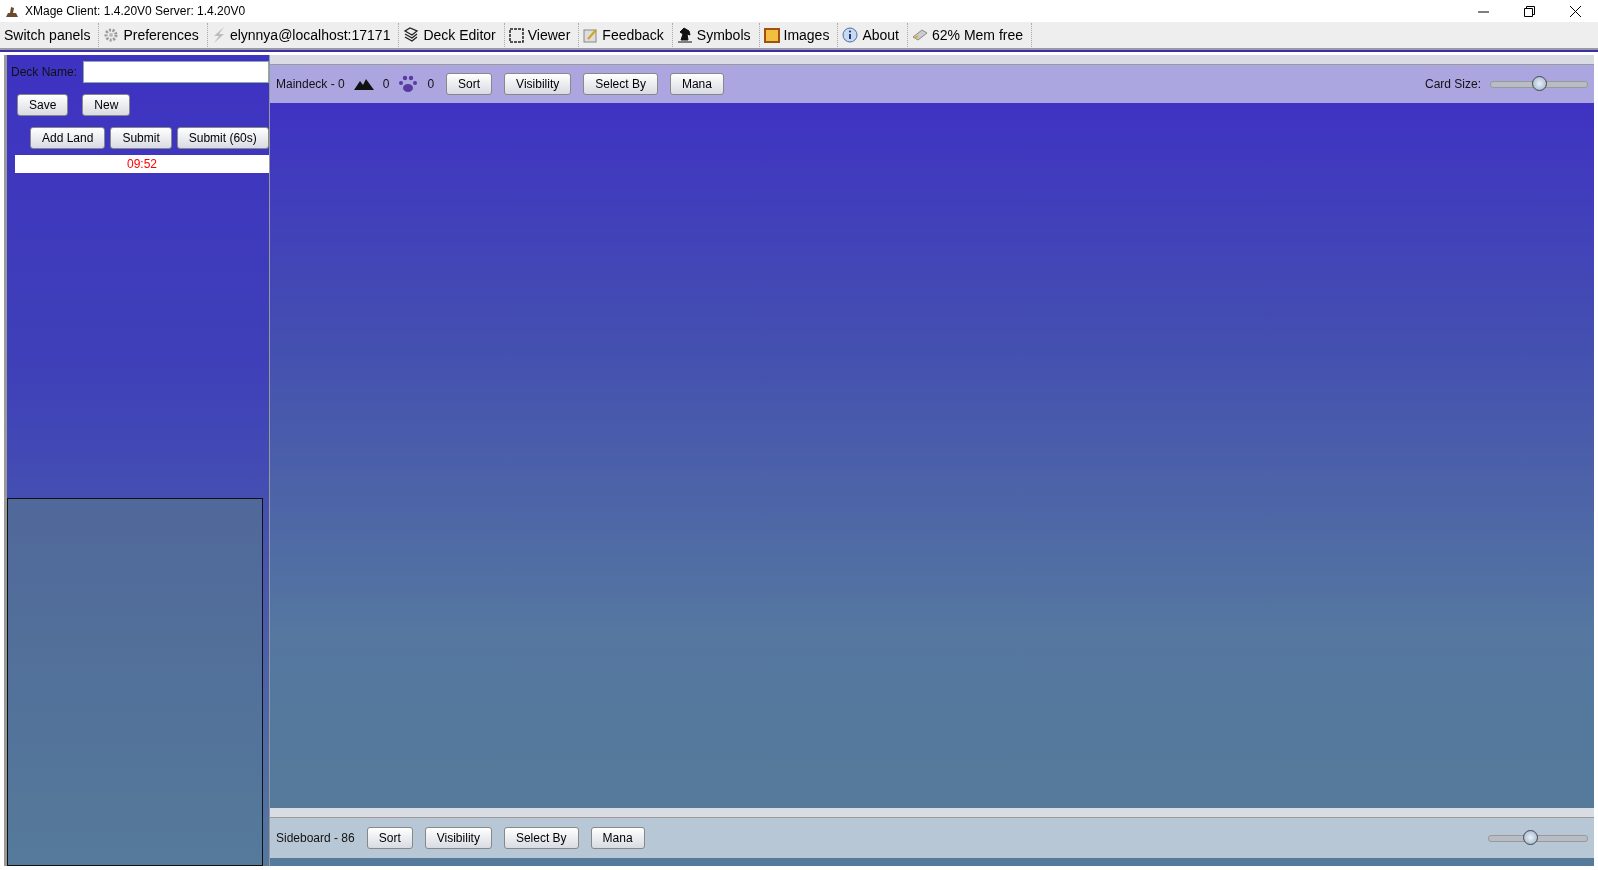  I want to click on mountain-icon, so click(363, 84).